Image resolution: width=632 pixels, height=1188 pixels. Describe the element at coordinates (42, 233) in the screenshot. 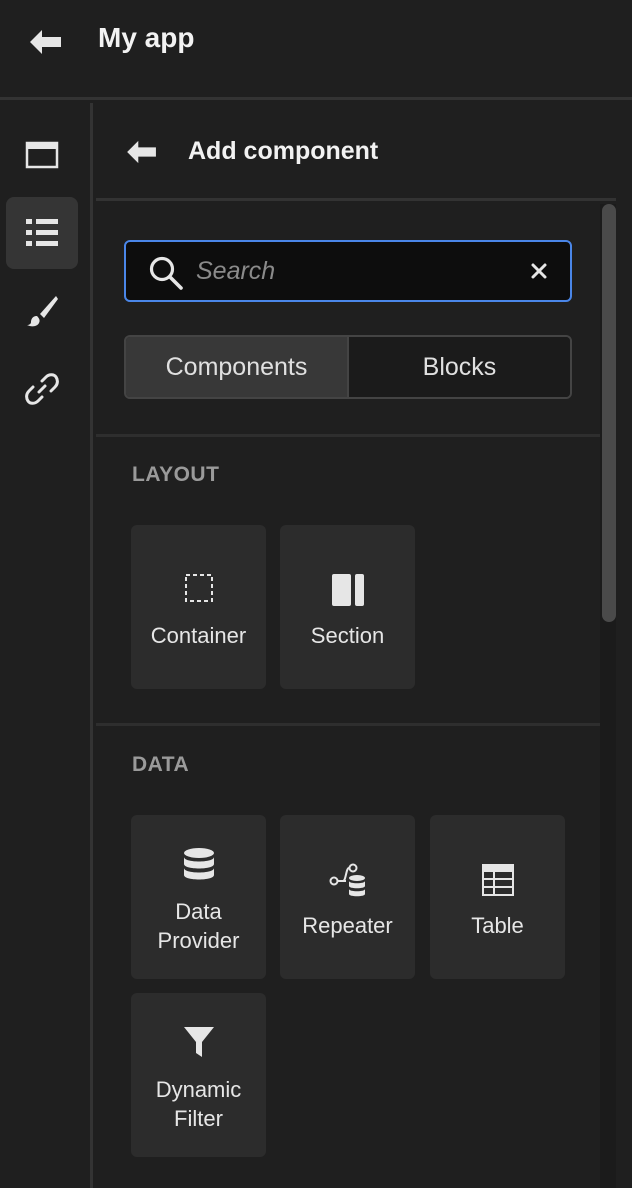

I see `components-list-icon` at that location.